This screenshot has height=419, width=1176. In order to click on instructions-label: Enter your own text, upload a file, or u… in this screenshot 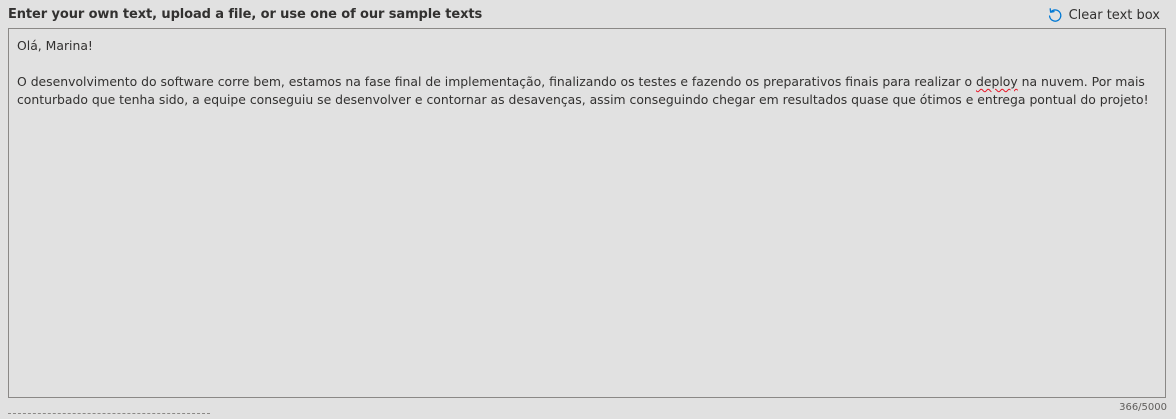, I will do `click(245, 14)`.